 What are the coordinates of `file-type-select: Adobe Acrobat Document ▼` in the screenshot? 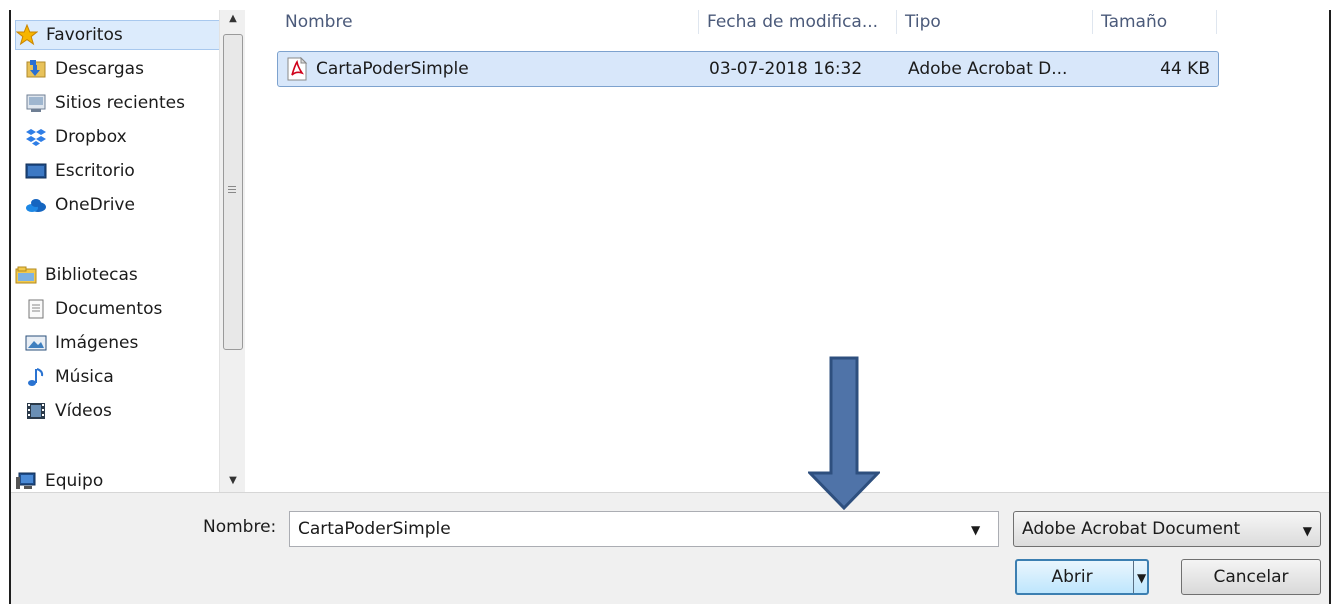 It's located at (1167, 529).